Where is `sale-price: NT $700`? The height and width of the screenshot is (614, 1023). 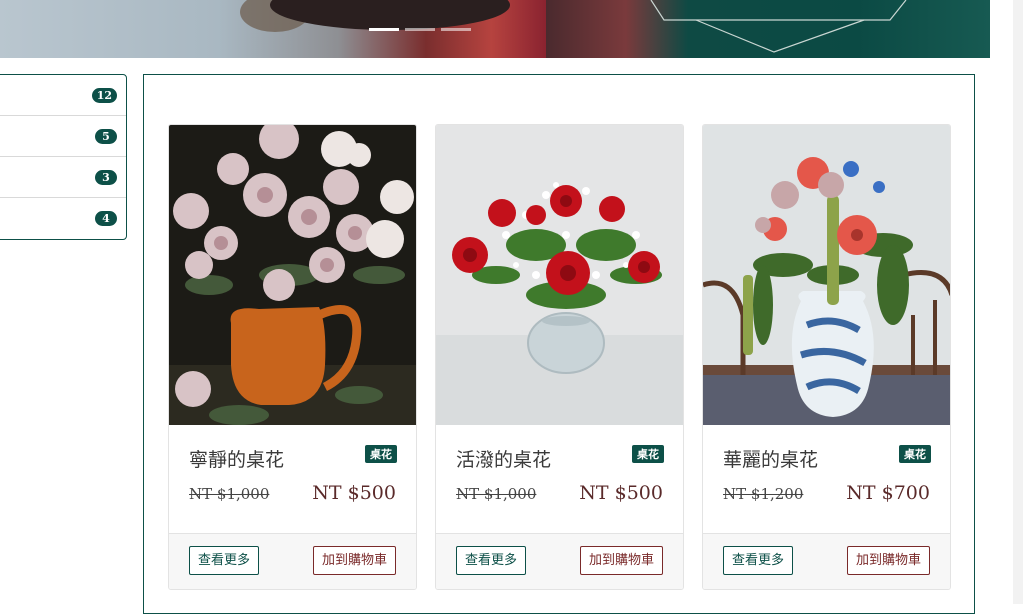
sale-price: NT $700 is located at coordinates (888, 493).